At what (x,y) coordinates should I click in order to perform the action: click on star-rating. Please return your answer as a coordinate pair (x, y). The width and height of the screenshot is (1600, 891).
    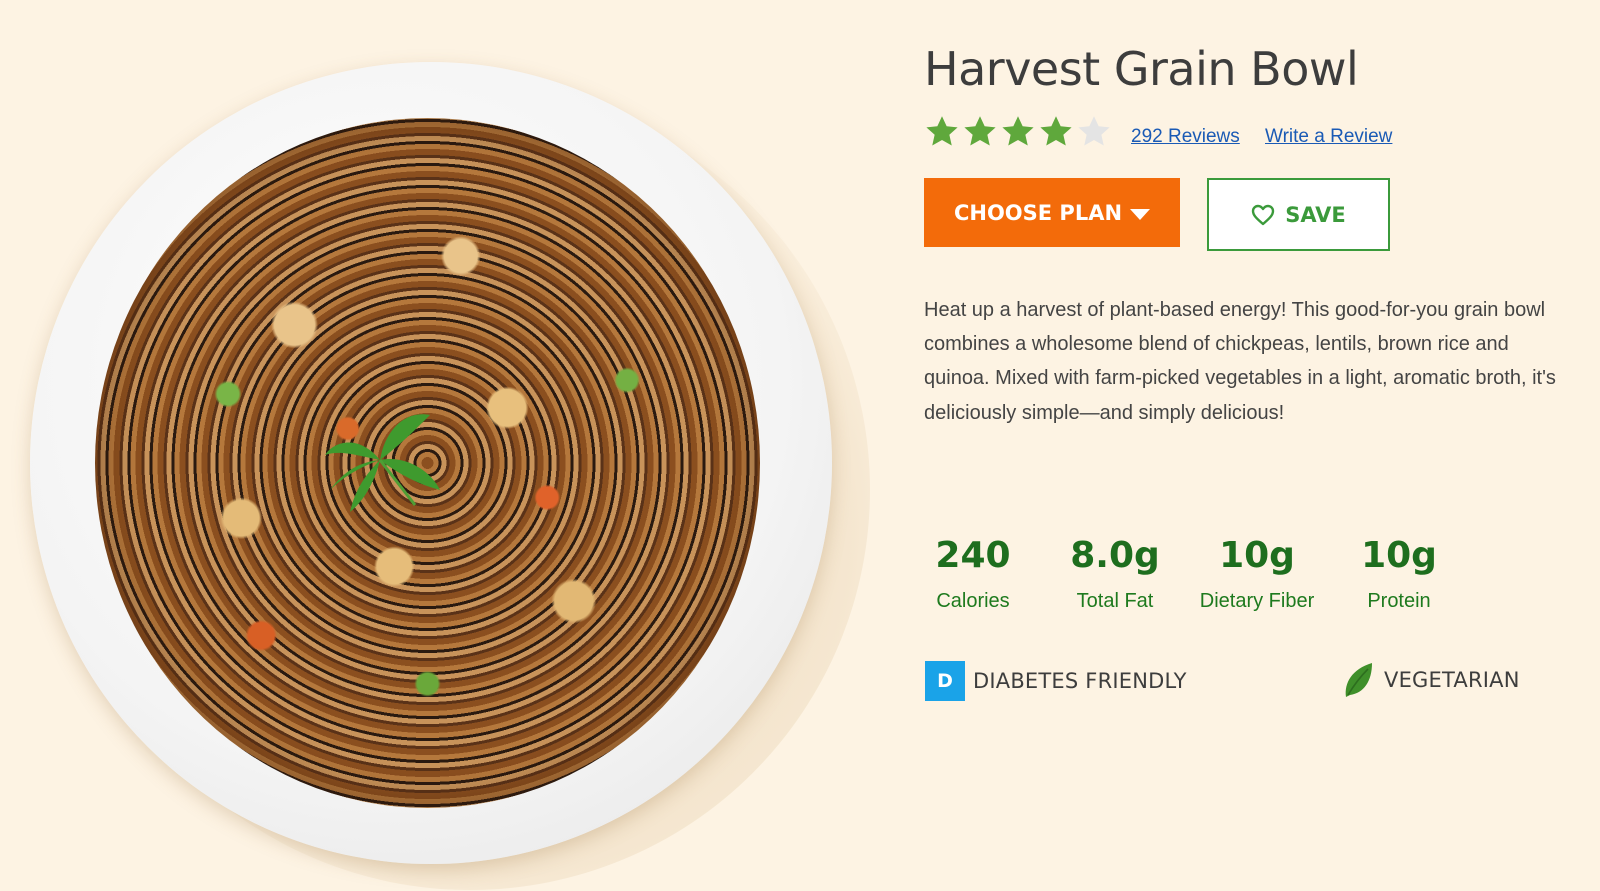
    Looking at the image, I should click on (1018, 132).